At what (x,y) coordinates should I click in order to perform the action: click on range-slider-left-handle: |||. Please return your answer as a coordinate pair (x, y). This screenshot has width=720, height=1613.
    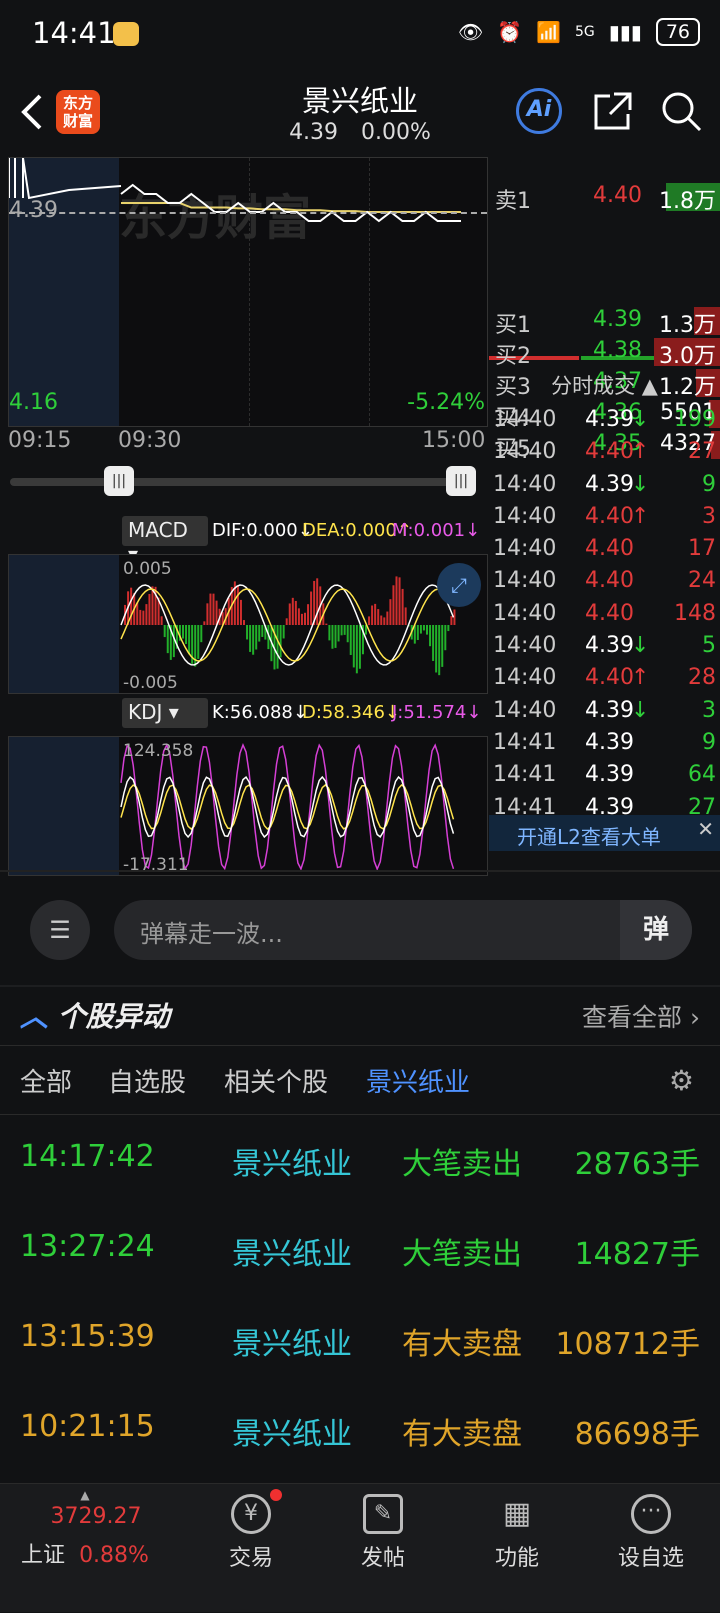
    Looking at the image, I should click on (119, 481).